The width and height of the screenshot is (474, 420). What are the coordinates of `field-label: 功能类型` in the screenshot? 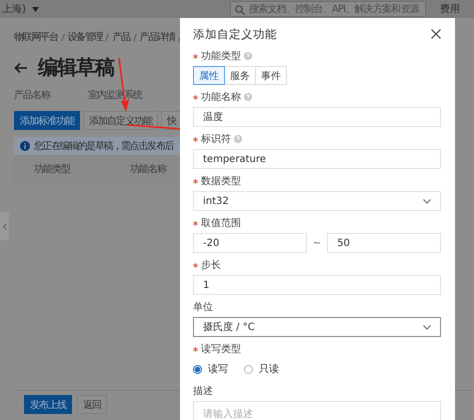 It's located at (221, 56).